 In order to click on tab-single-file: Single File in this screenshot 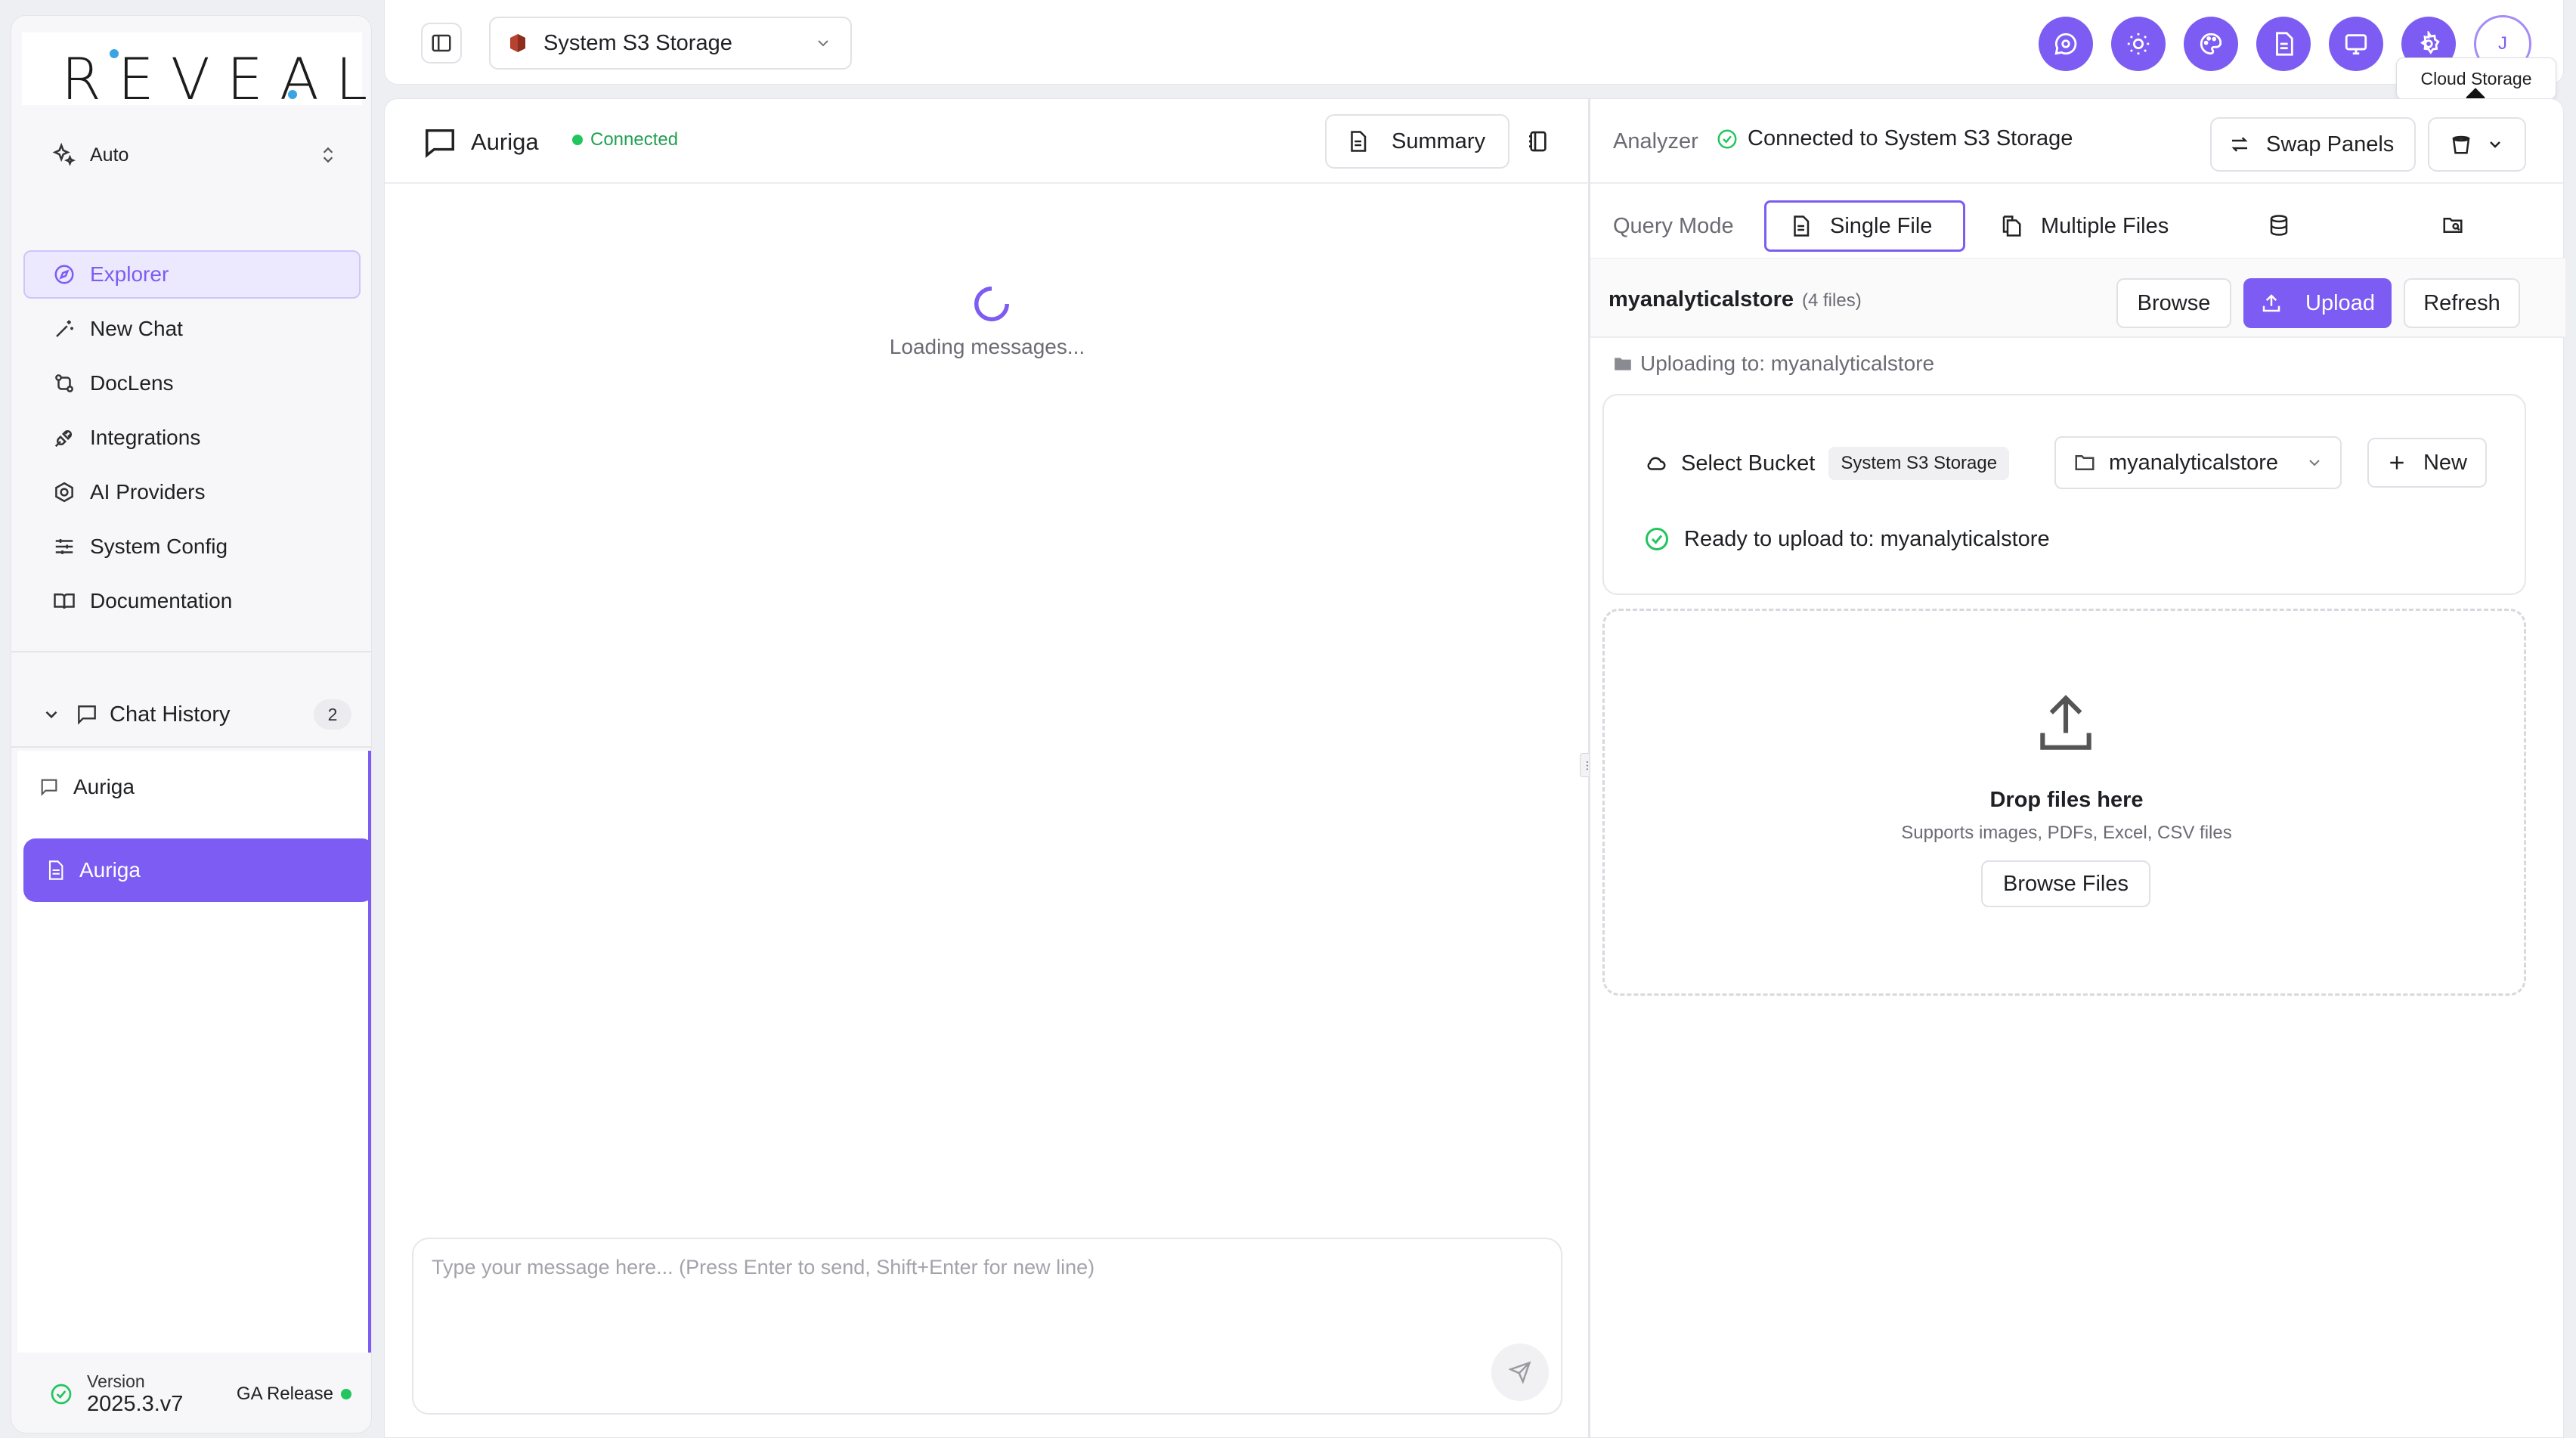, I will do `click(1864, 226)`.